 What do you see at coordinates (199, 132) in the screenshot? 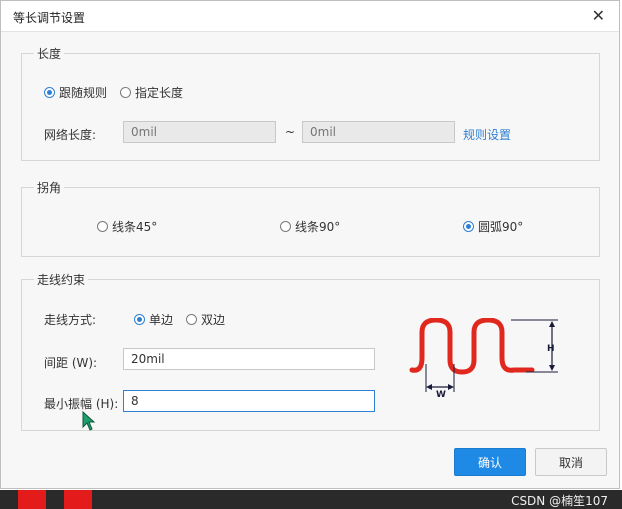
I see `min-length-input` at bounding box center [199, 132].